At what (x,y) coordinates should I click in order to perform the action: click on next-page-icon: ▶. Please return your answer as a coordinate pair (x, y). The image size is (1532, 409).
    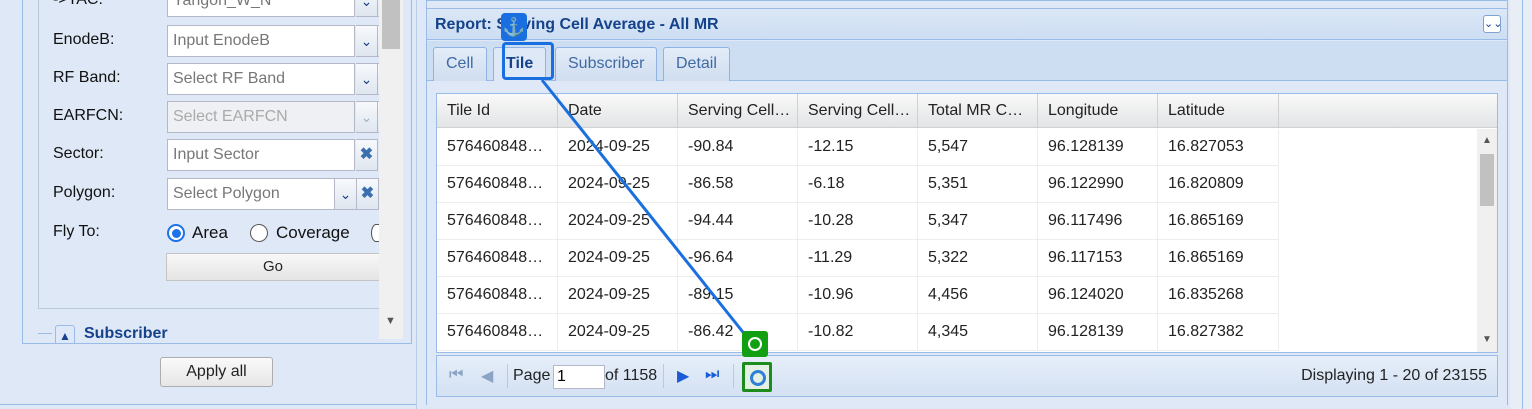
    Looking at the image, I should click on (683, 376).